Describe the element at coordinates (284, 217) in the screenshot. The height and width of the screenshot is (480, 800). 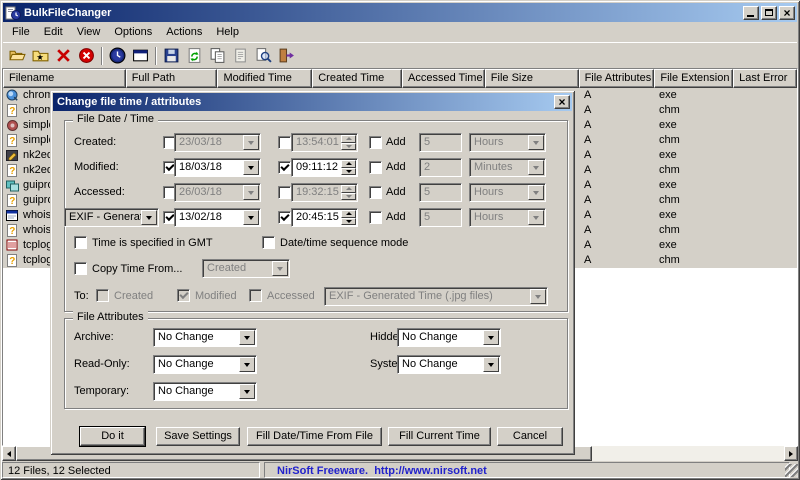
I see `exif-time-checkbox` at that location.